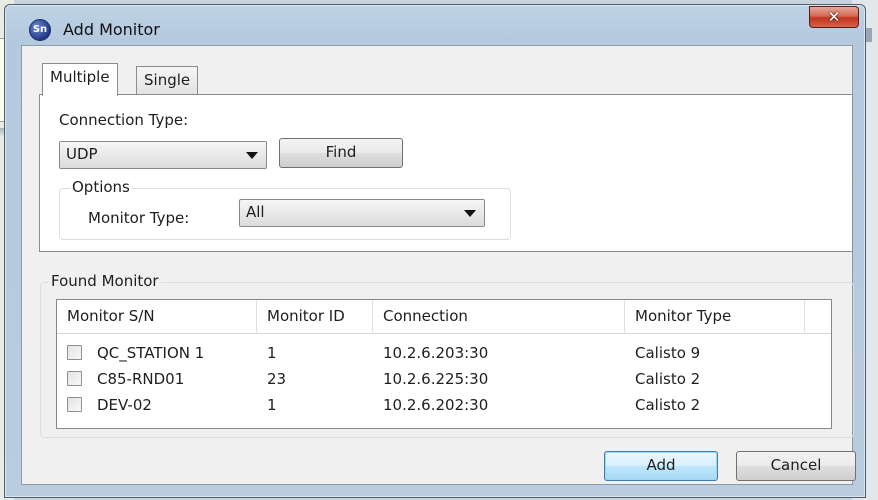 The image size is (878, 500). What do you see at coordinates (141, 379) in the screenshot?
I see `cell-monitor-sn: C85-RND01` at bounding box center [141, 379].